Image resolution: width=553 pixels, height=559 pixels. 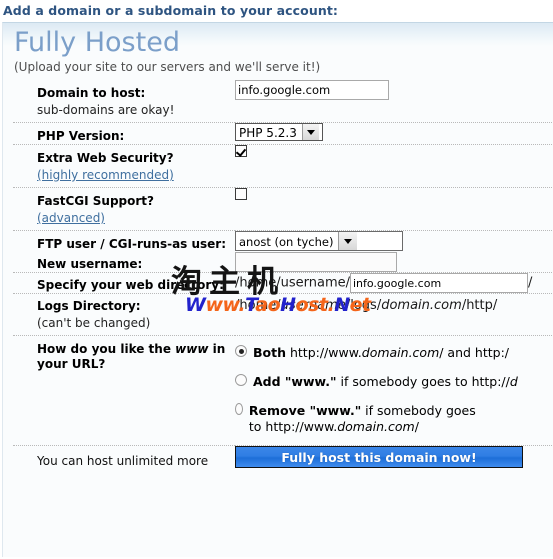 I want to click on web-directory-suffix: /, so click(x=530, y=283).